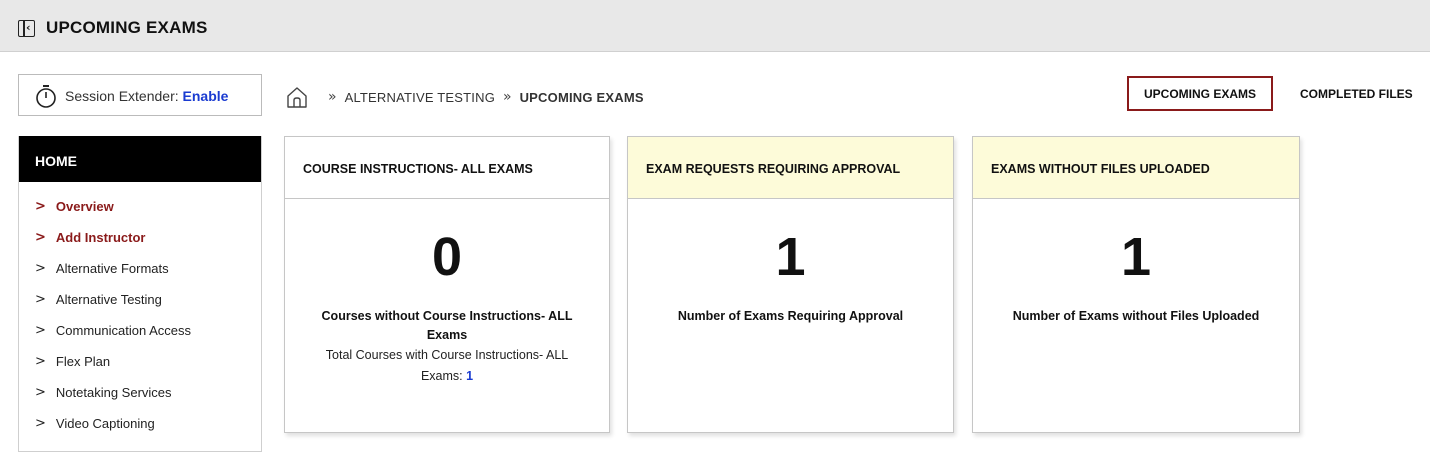  Describe the element at coordinates (46, 96) in the screenshot. I see `stopwatch-icon` at that location.